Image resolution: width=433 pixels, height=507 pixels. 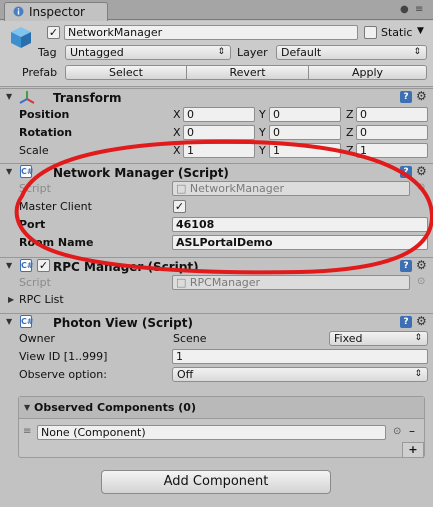 What do you see at coordinates (300, 224) in the screenshot?
I see `port-field: 46108` at bounding box center [300, 224].